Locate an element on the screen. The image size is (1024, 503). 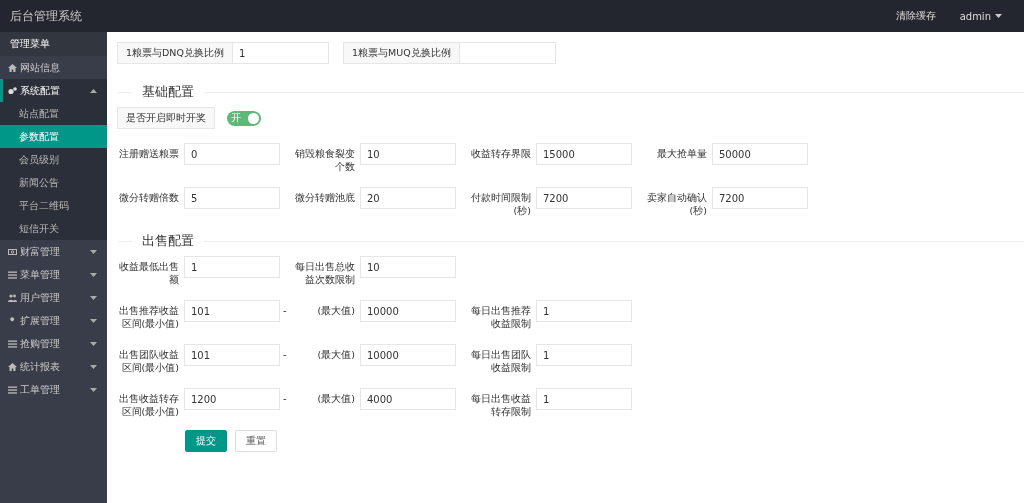
users-icon is located at coordinates (12, 297).